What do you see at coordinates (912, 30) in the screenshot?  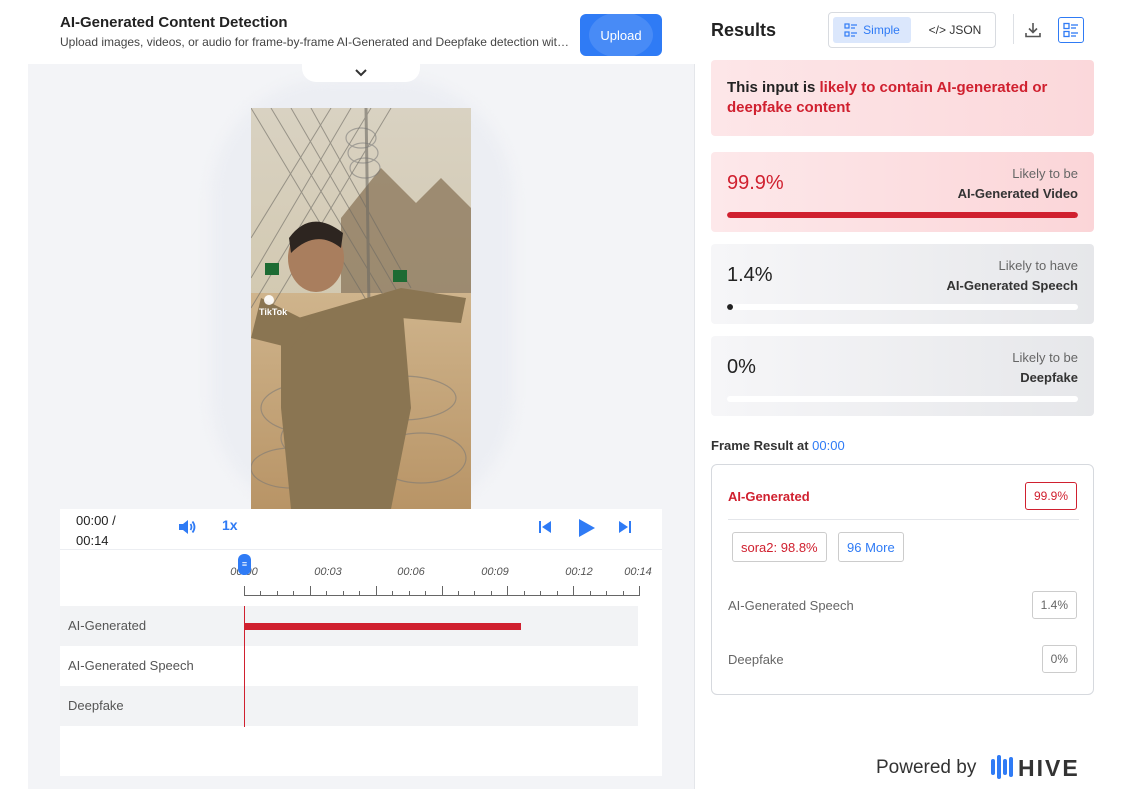 I see `view-mode-toggle: Simple </> JSON` at bounding box center [912, 30].